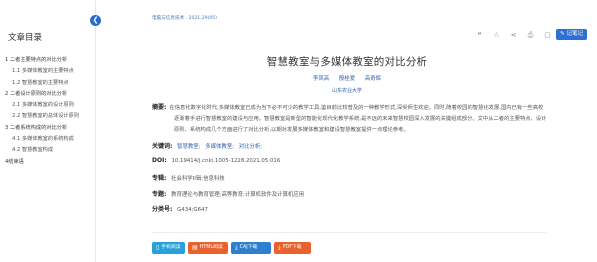 Image resolution: width=597 pixels, height=262 pixels. I want to click on pdf-download-label: PDF下载, so click(292, 247).